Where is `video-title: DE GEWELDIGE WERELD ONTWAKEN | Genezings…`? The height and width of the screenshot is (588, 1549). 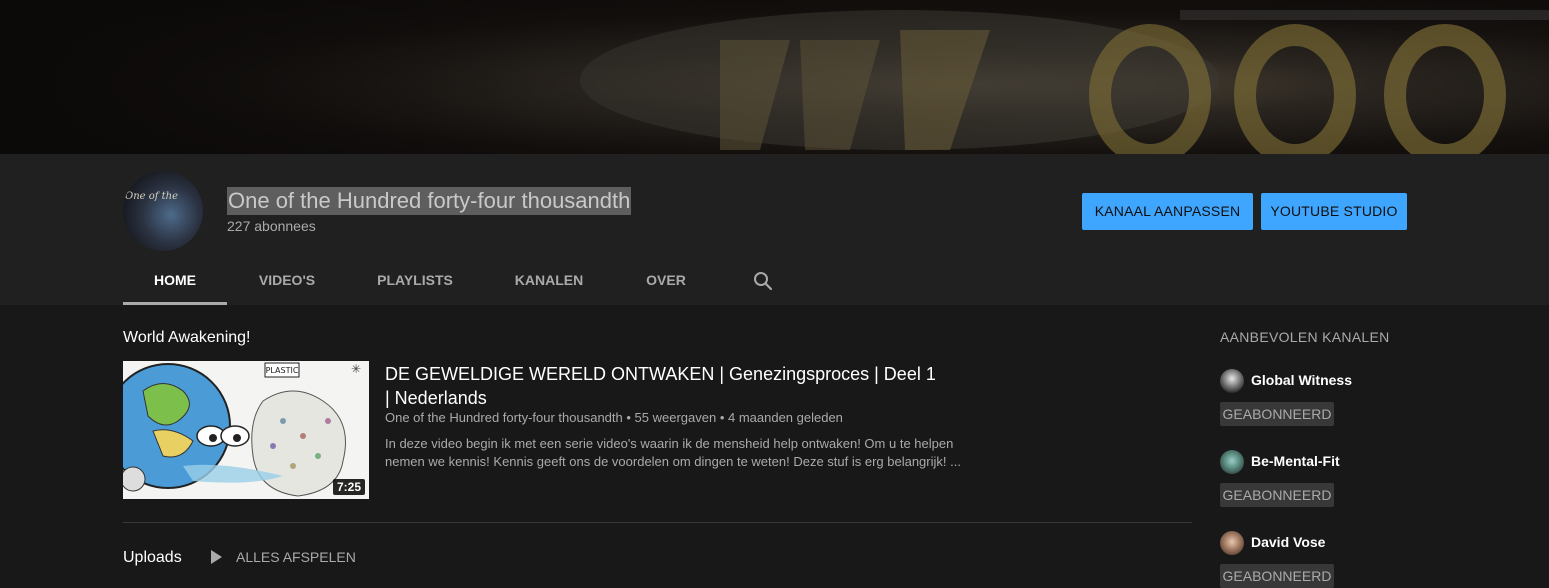
video-title: DE GEWELDIGE WERELD ONTWAKEN | Genezings… is located at coordinates (665, 386).